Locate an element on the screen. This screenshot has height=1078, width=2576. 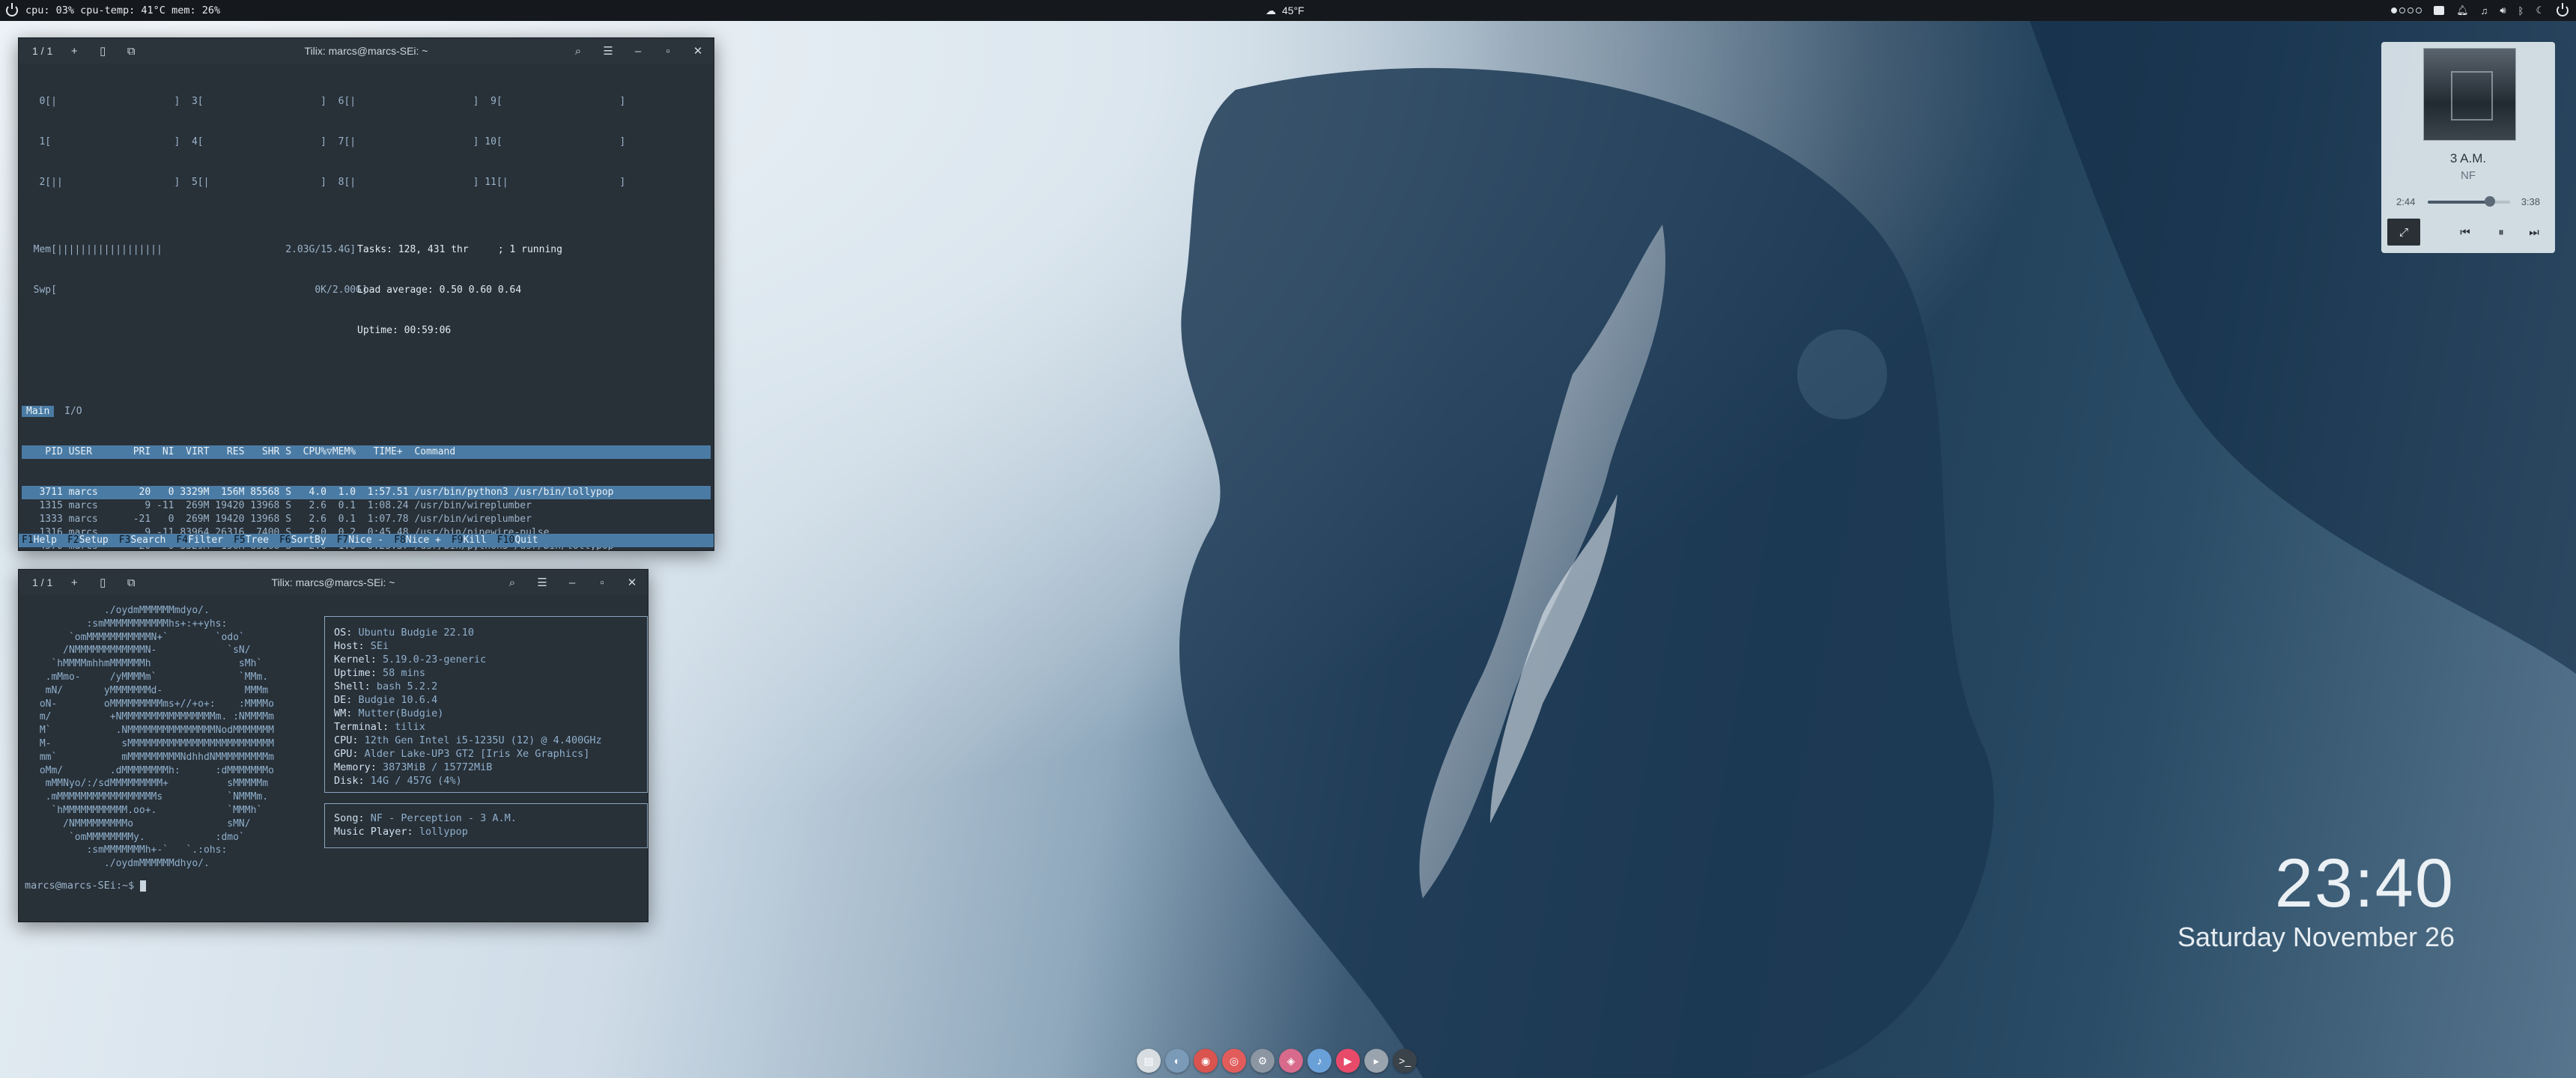
volume-icon: 🔊︎ is located at coordinates (2503, 10).